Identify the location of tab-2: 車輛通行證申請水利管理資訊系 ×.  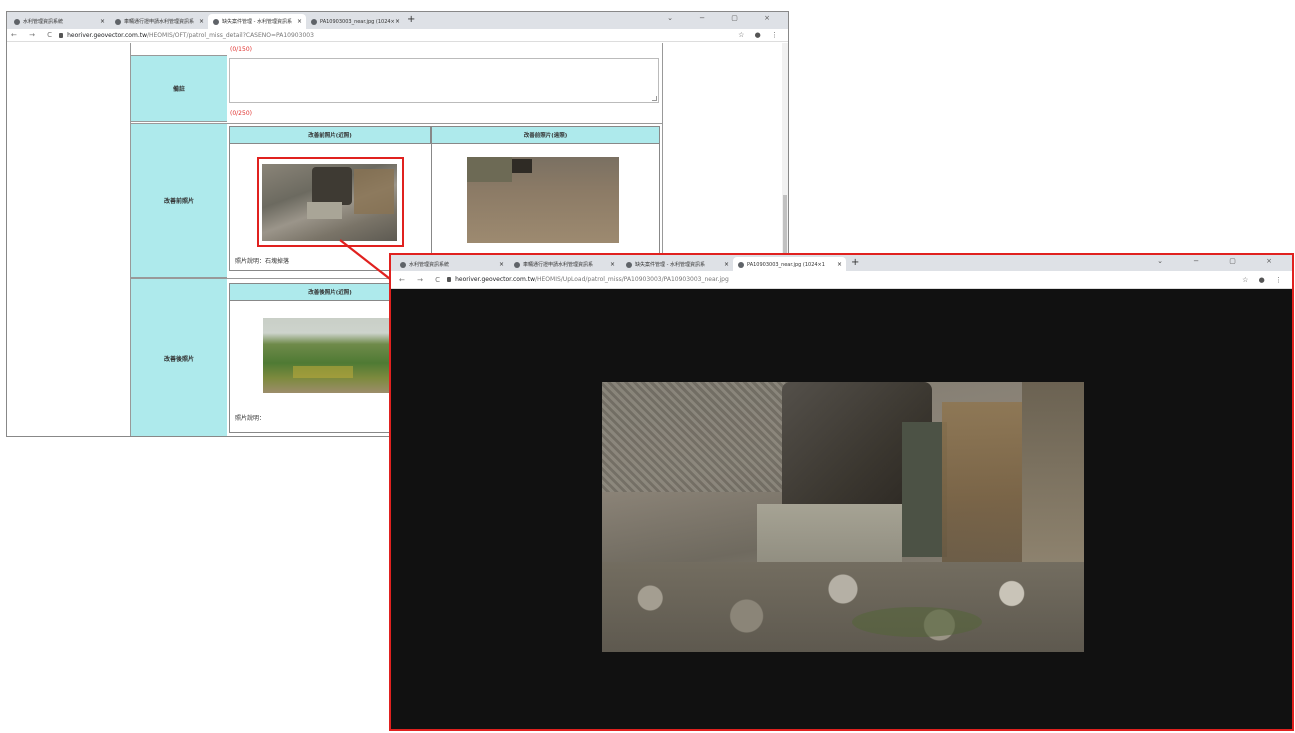
(564, 264).